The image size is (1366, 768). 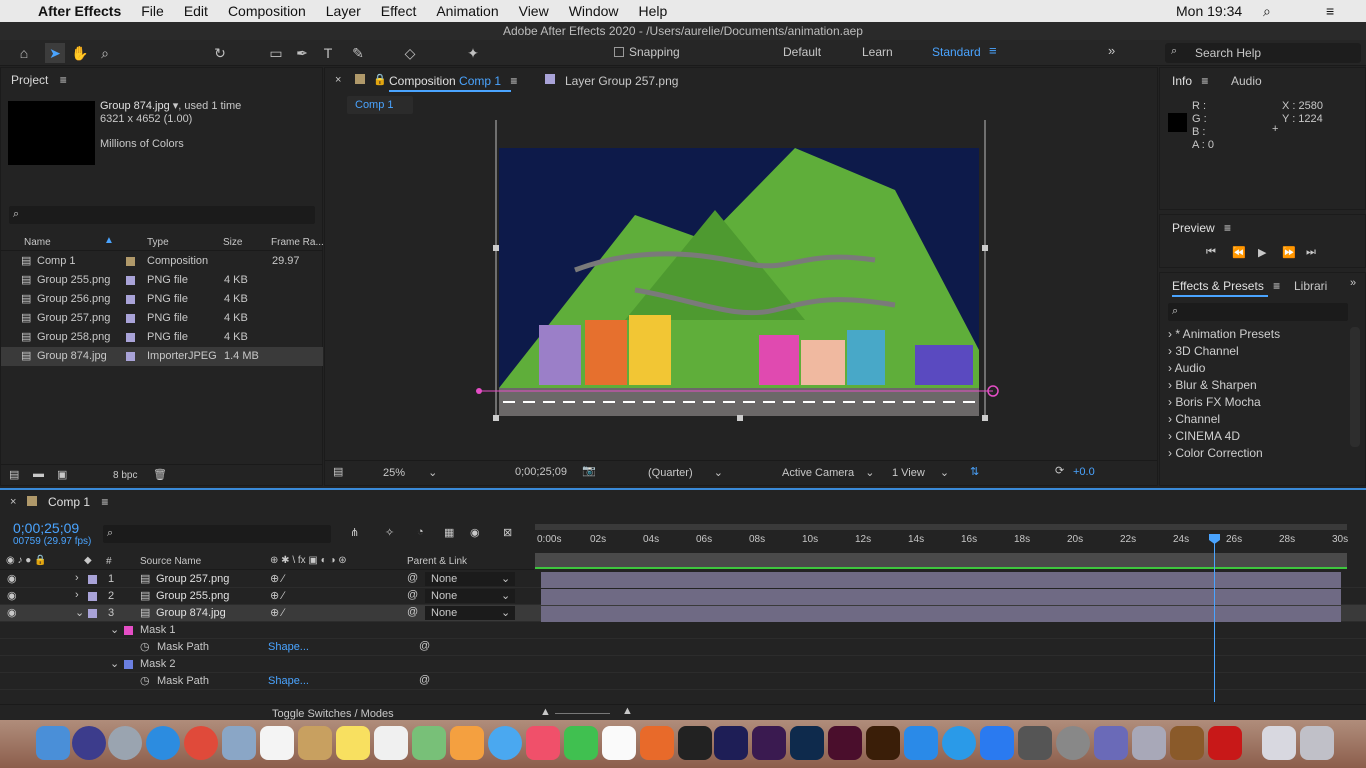 I want to click on timeline-tab: Comp 1 ≡, so click(x=78, y=502).